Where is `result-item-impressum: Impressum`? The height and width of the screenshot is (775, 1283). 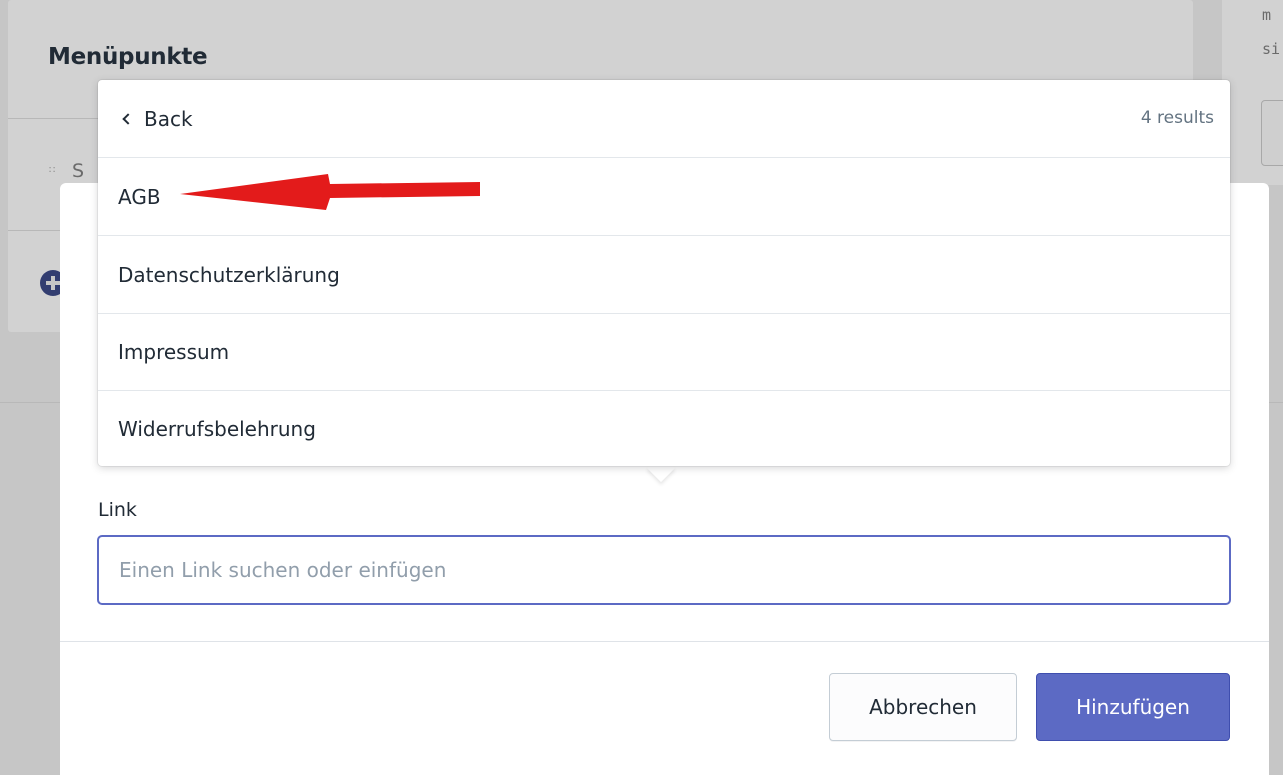 result-item-impressum: Impressum is located at coordinates (664, 352).